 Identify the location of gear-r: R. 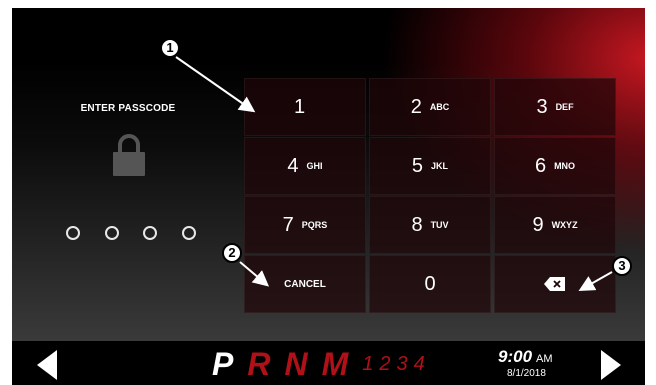
(258, 364).